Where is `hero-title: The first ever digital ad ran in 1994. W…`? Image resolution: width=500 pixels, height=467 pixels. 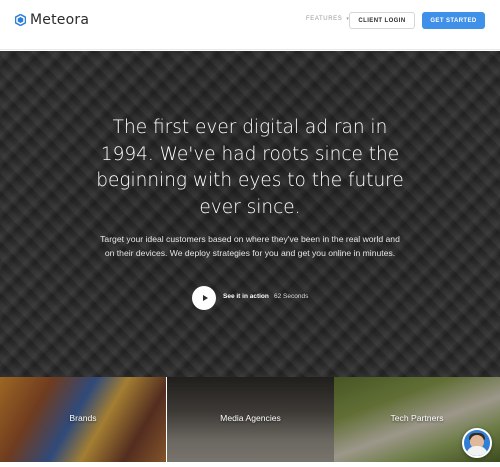
hero-title: The first ever digital ad ran in 1994. W… is located at coordinates (250, 167).